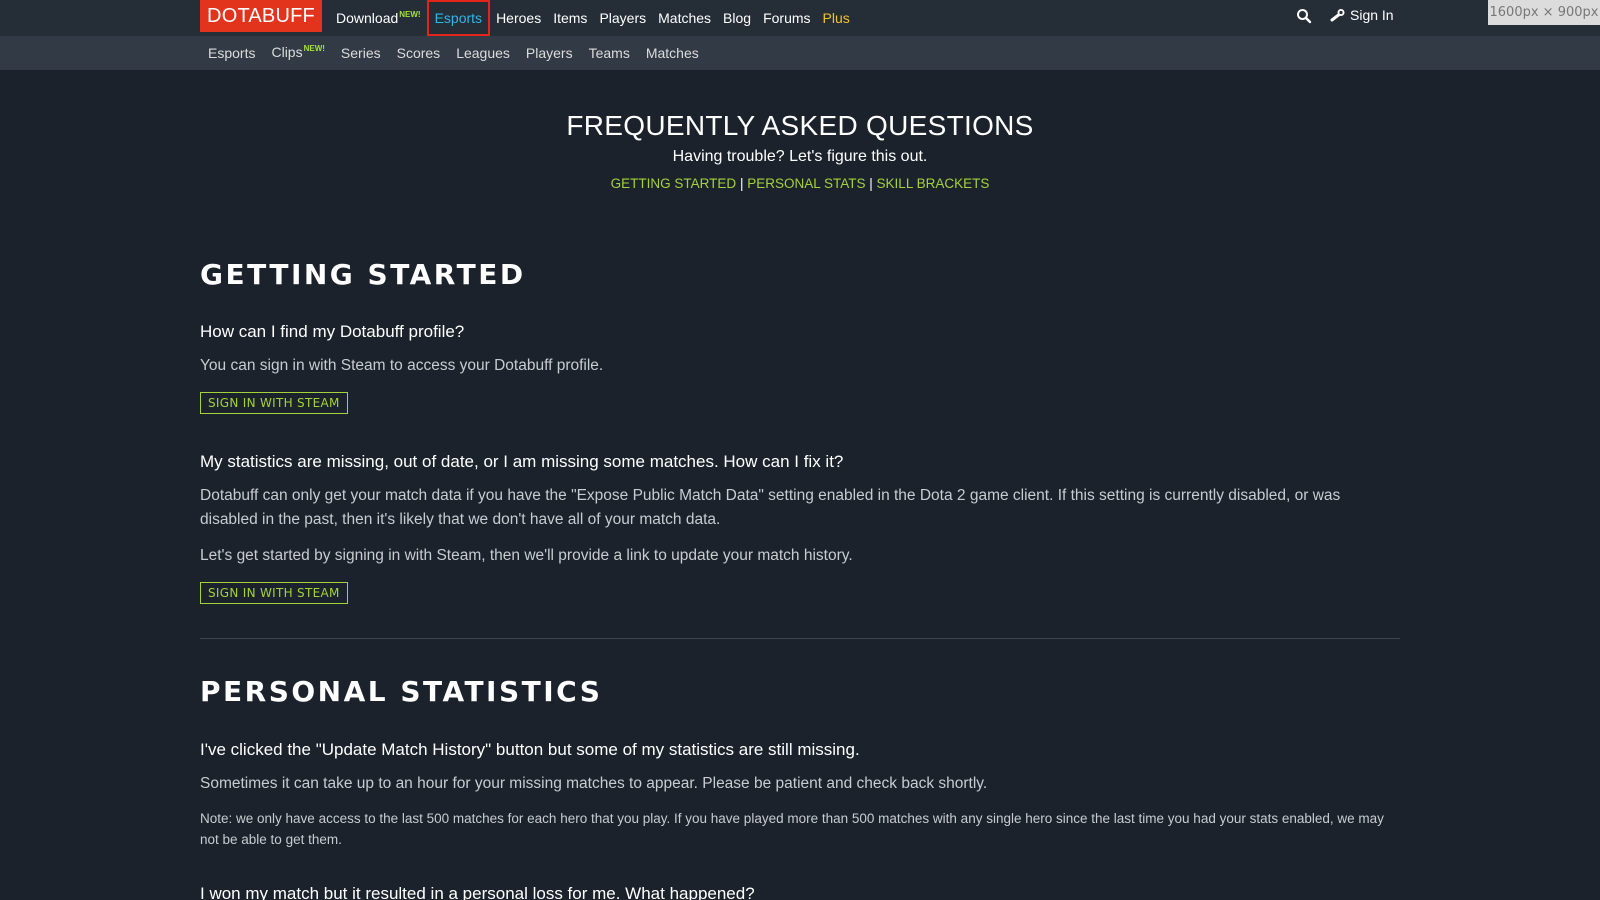 The width and height of the screenshot is (1600, 900). Describe the element at coordinates (363, 274) in the screenshot. I see `section-title-getting-started: GETTING STARTED` at that location.